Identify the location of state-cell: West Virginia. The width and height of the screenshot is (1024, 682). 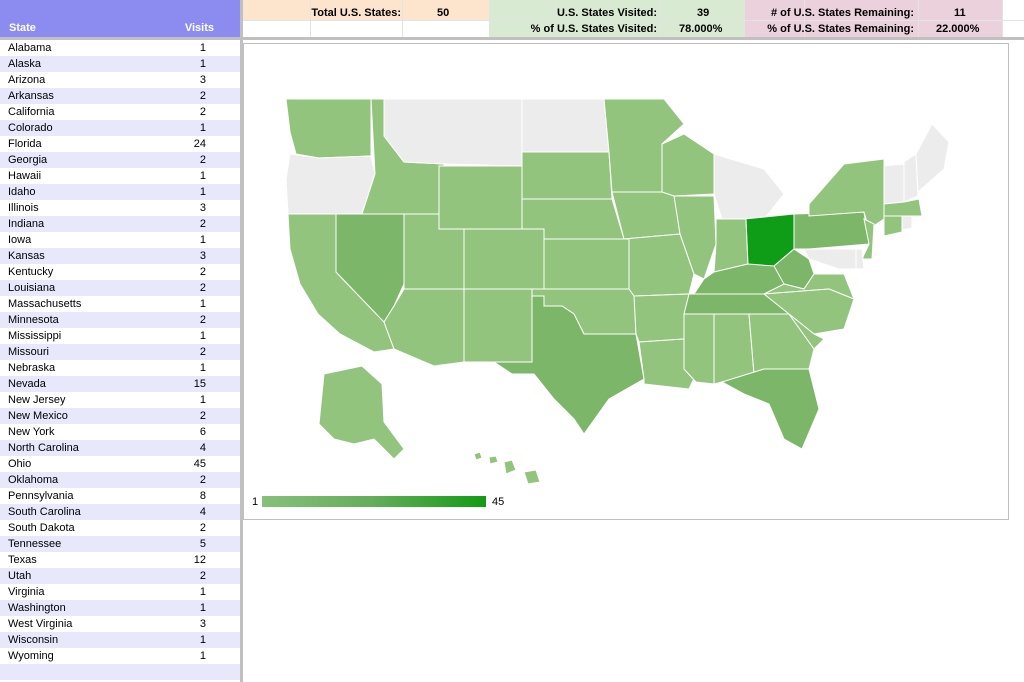
(40, 624).